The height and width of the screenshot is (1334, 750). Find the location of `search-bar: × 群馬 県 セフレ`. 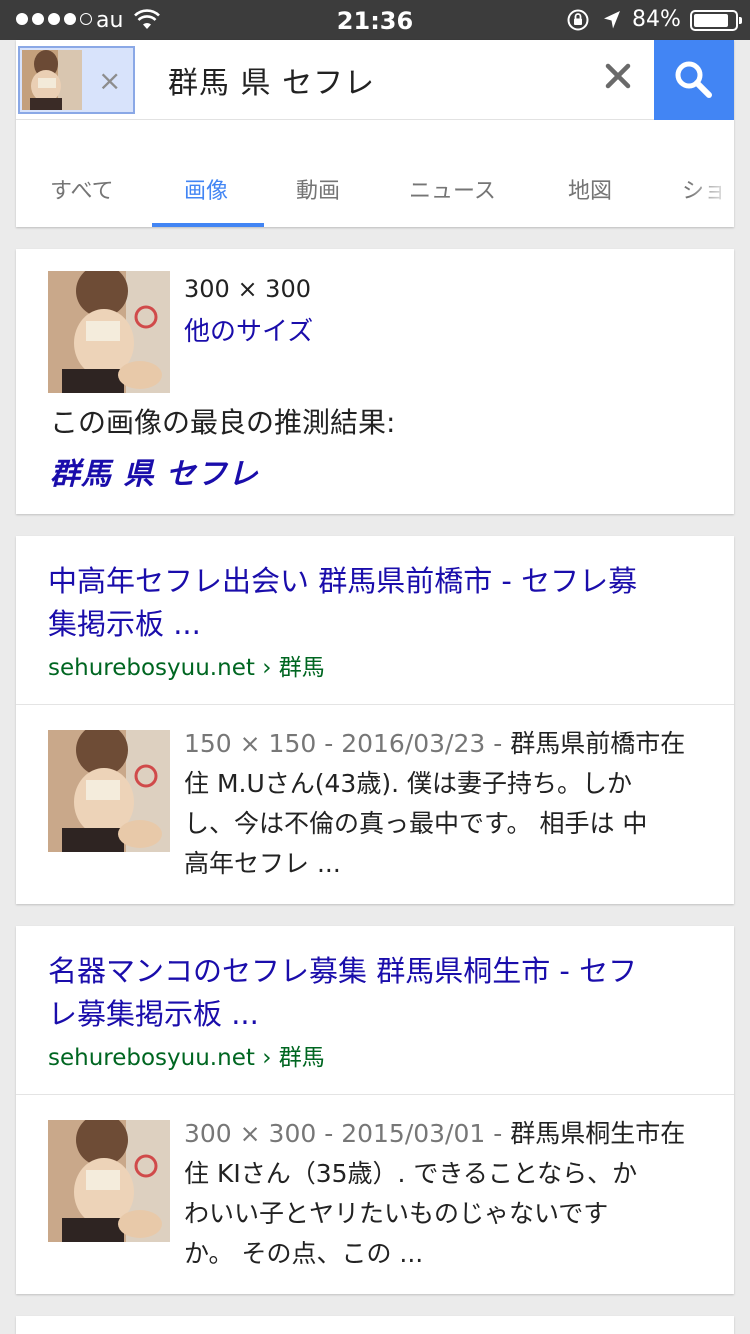

search-bar: × 群馬 県 セフレ is located at coordinates (375, 80).